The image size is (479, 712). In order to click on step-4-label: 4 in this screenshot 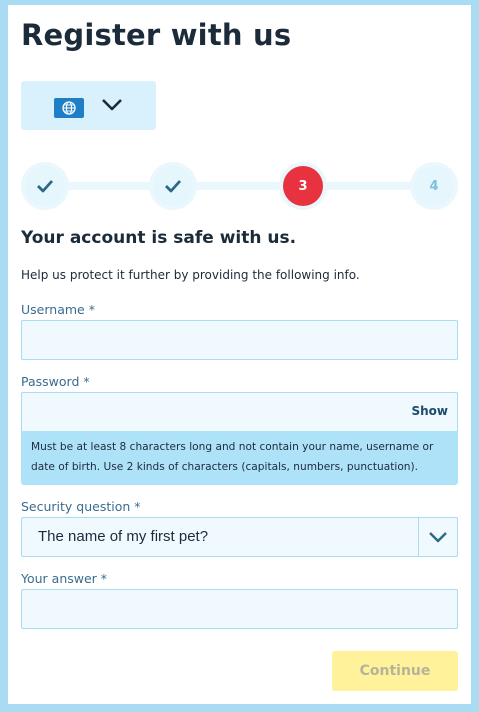, I will do `click(434, 186)`.